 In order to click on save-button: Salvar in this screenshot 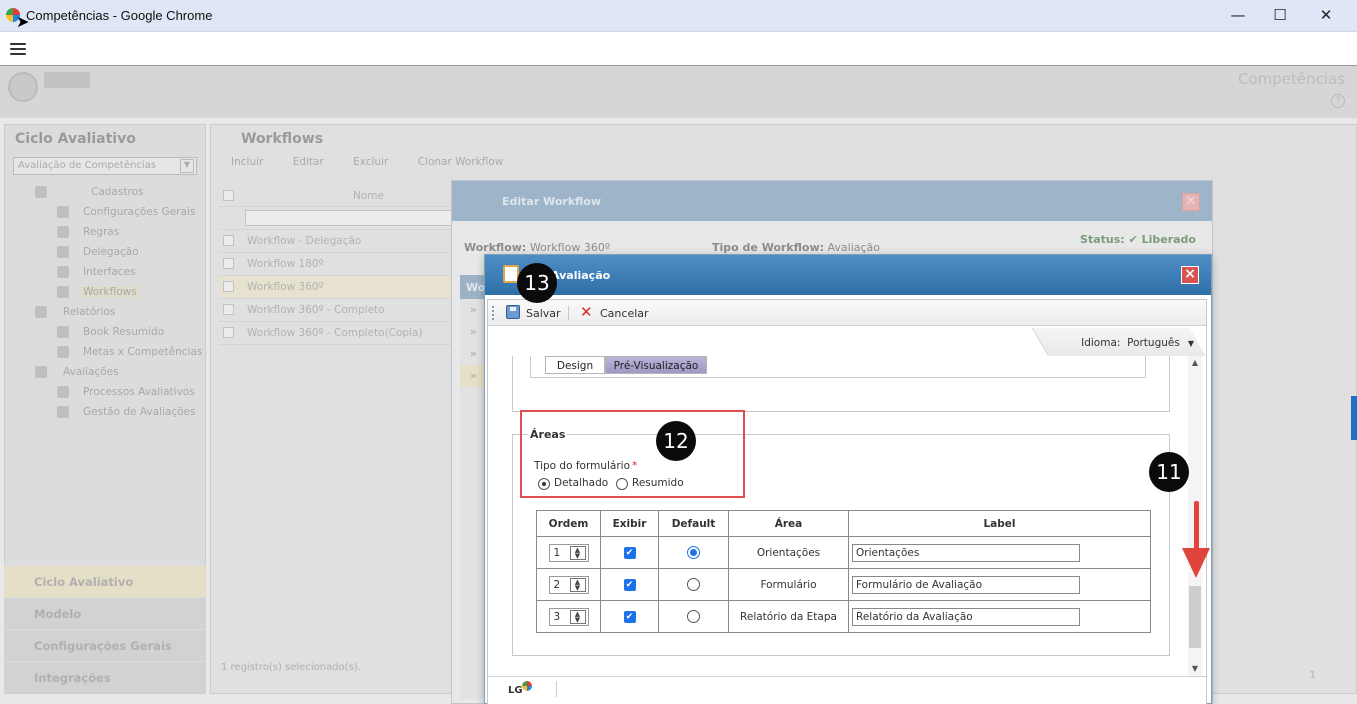, I will do `click(534, 313)`.